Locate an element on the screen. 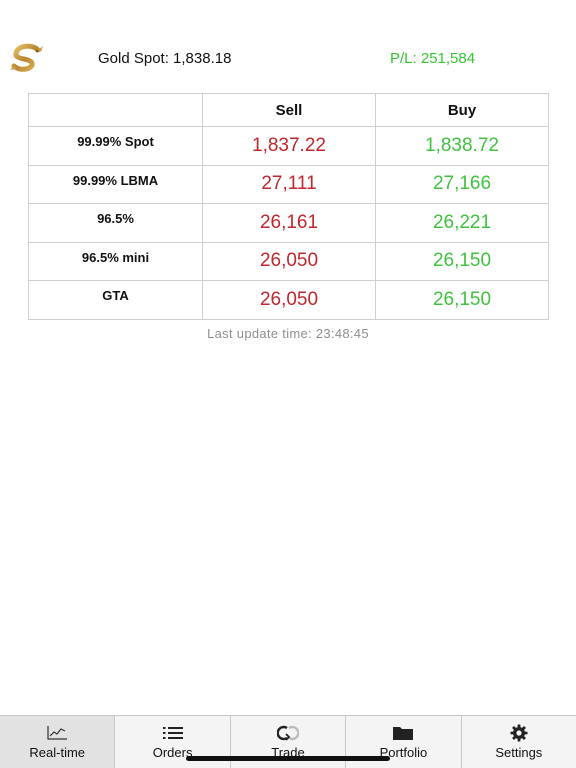 This screenshot has width=576, height=768. table-row: 96.5% 26,161 26,221 is located at coordinates (288, 223).